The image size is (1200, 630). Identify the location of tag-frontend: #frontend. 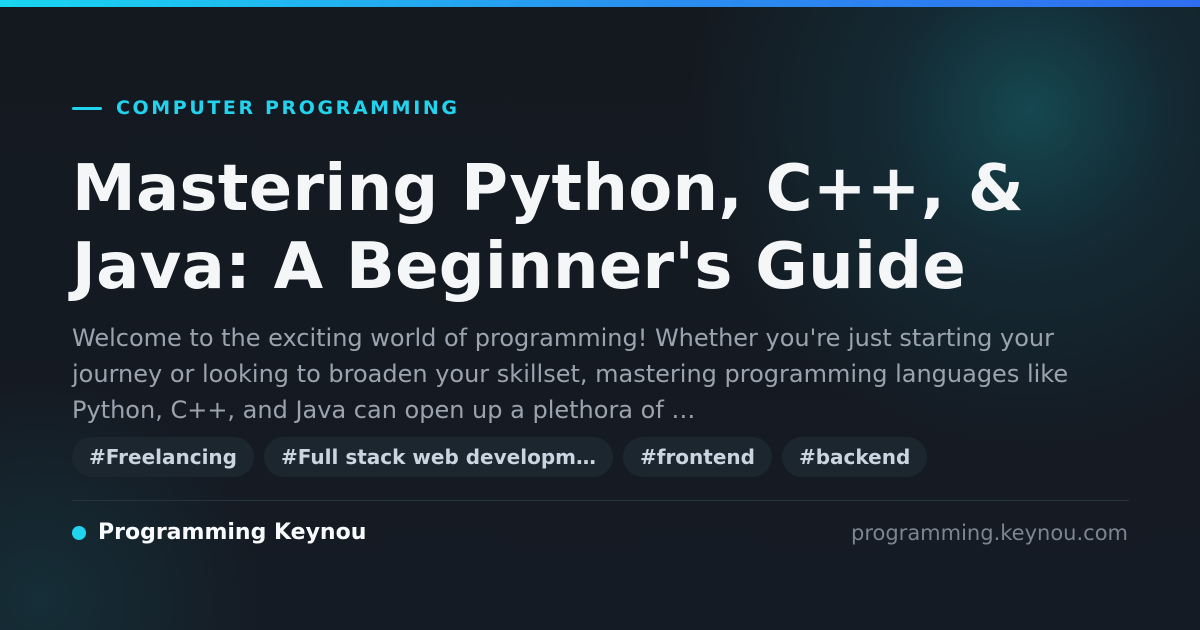
(697, 457).